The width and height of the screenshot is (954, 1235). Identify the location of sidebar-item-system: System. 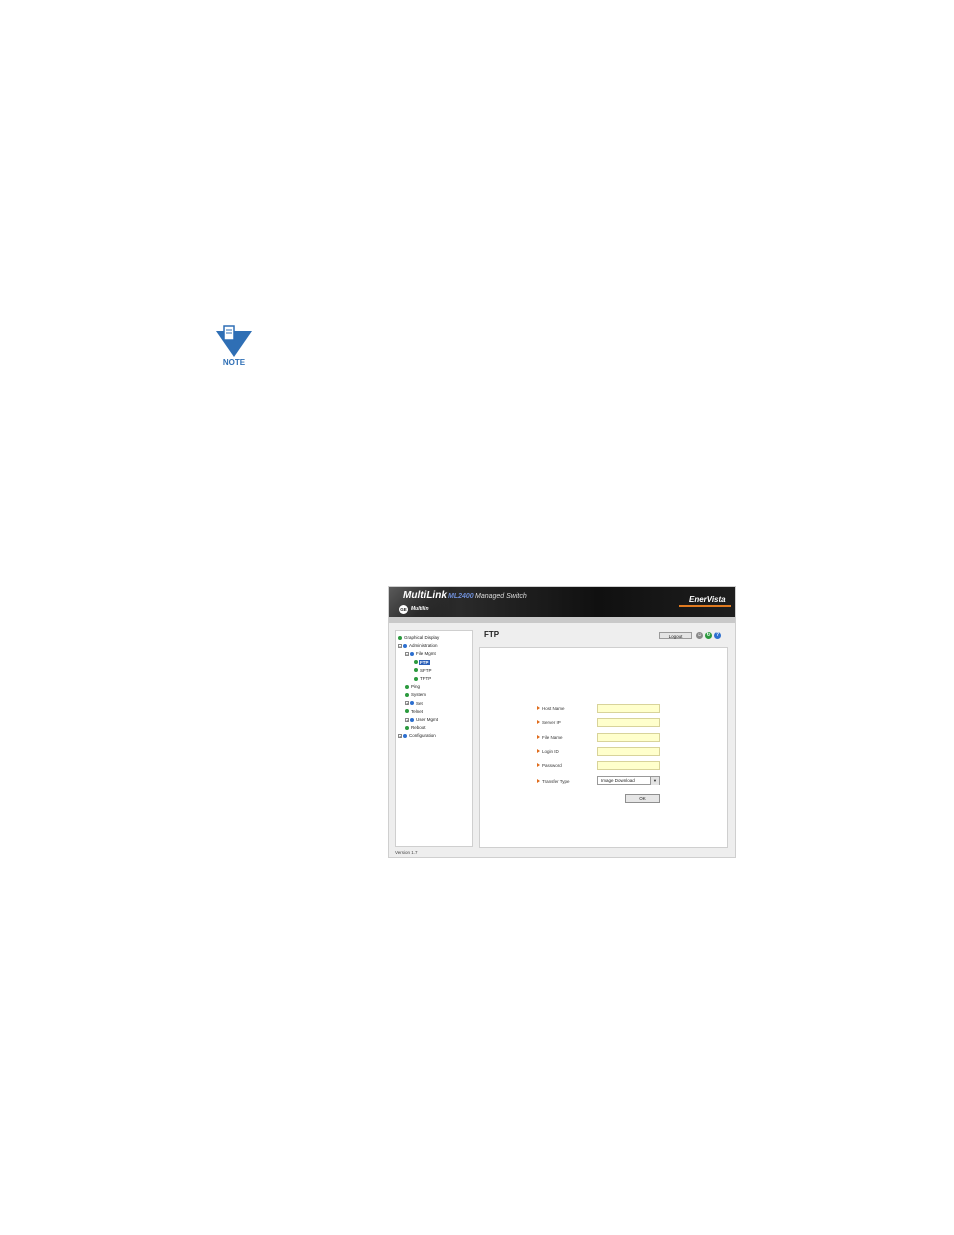
(416, 694).